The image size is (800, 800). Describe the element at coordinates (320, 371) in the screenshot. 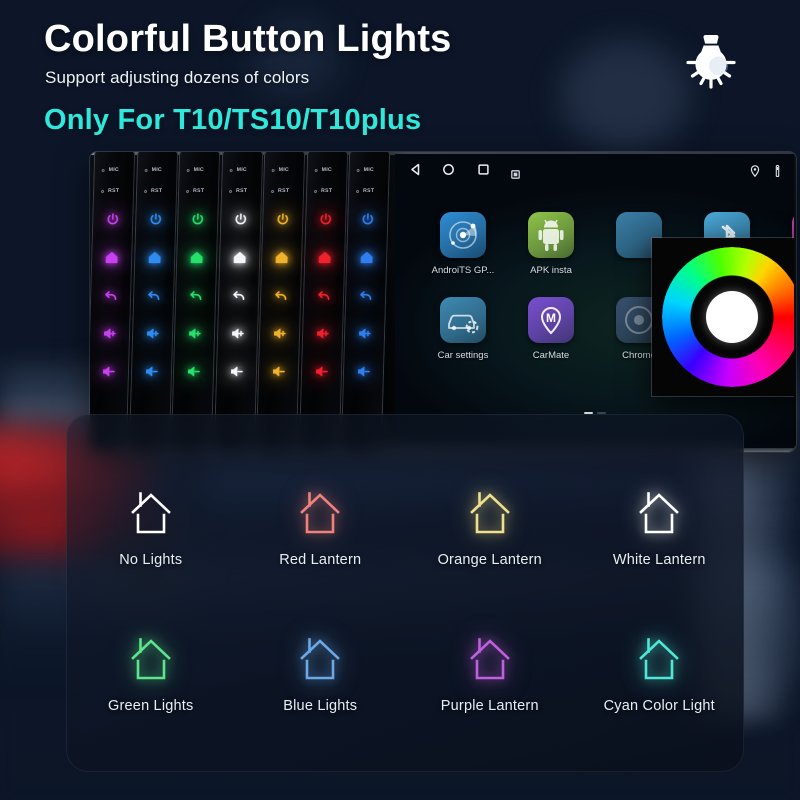

I see `red-strip-volume-down-icon` at that location.